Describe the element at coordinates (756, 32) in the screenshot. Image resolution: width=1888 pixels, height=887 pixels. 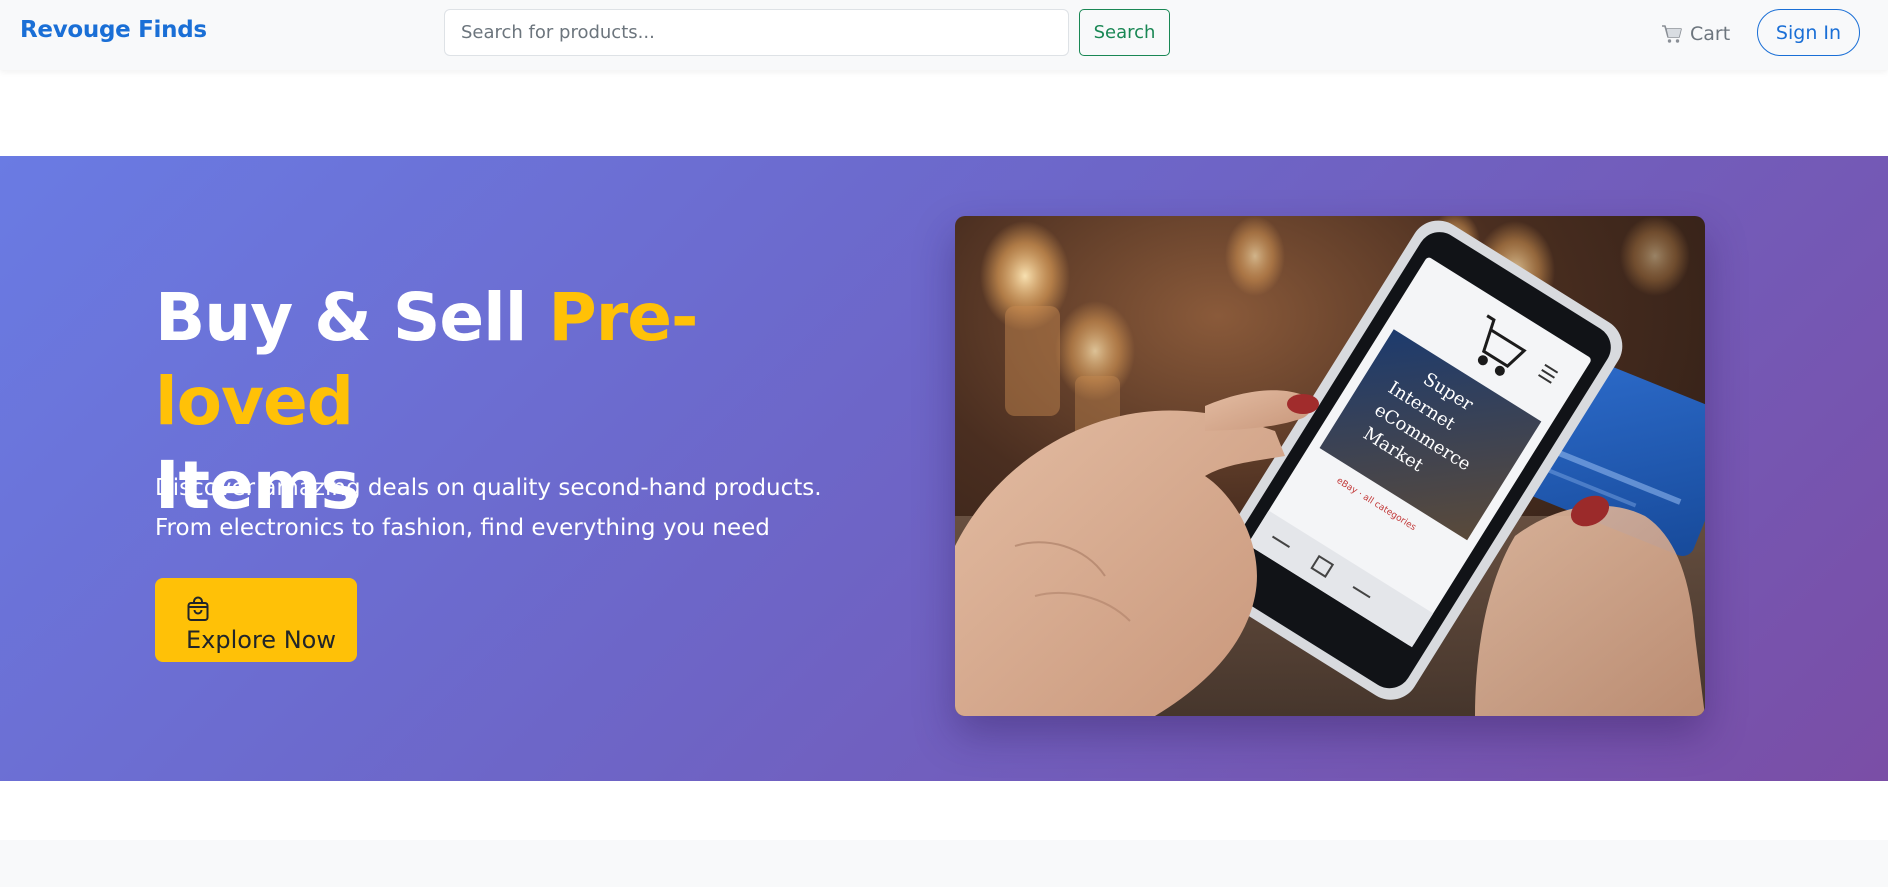
I see `search-input` at that location.